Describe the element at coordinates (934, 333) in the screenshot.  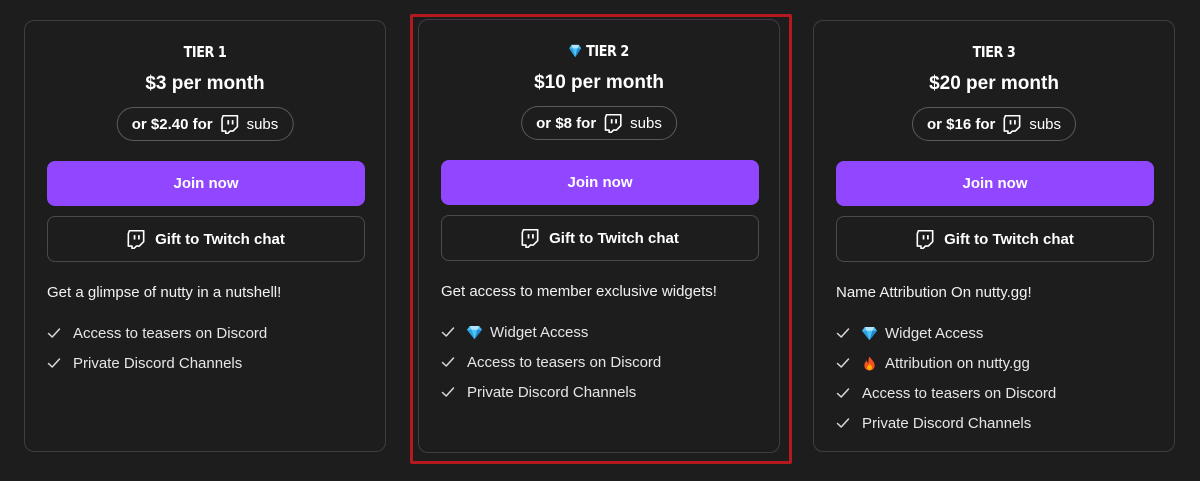
I see `feature-label: Widget Access` at that location.